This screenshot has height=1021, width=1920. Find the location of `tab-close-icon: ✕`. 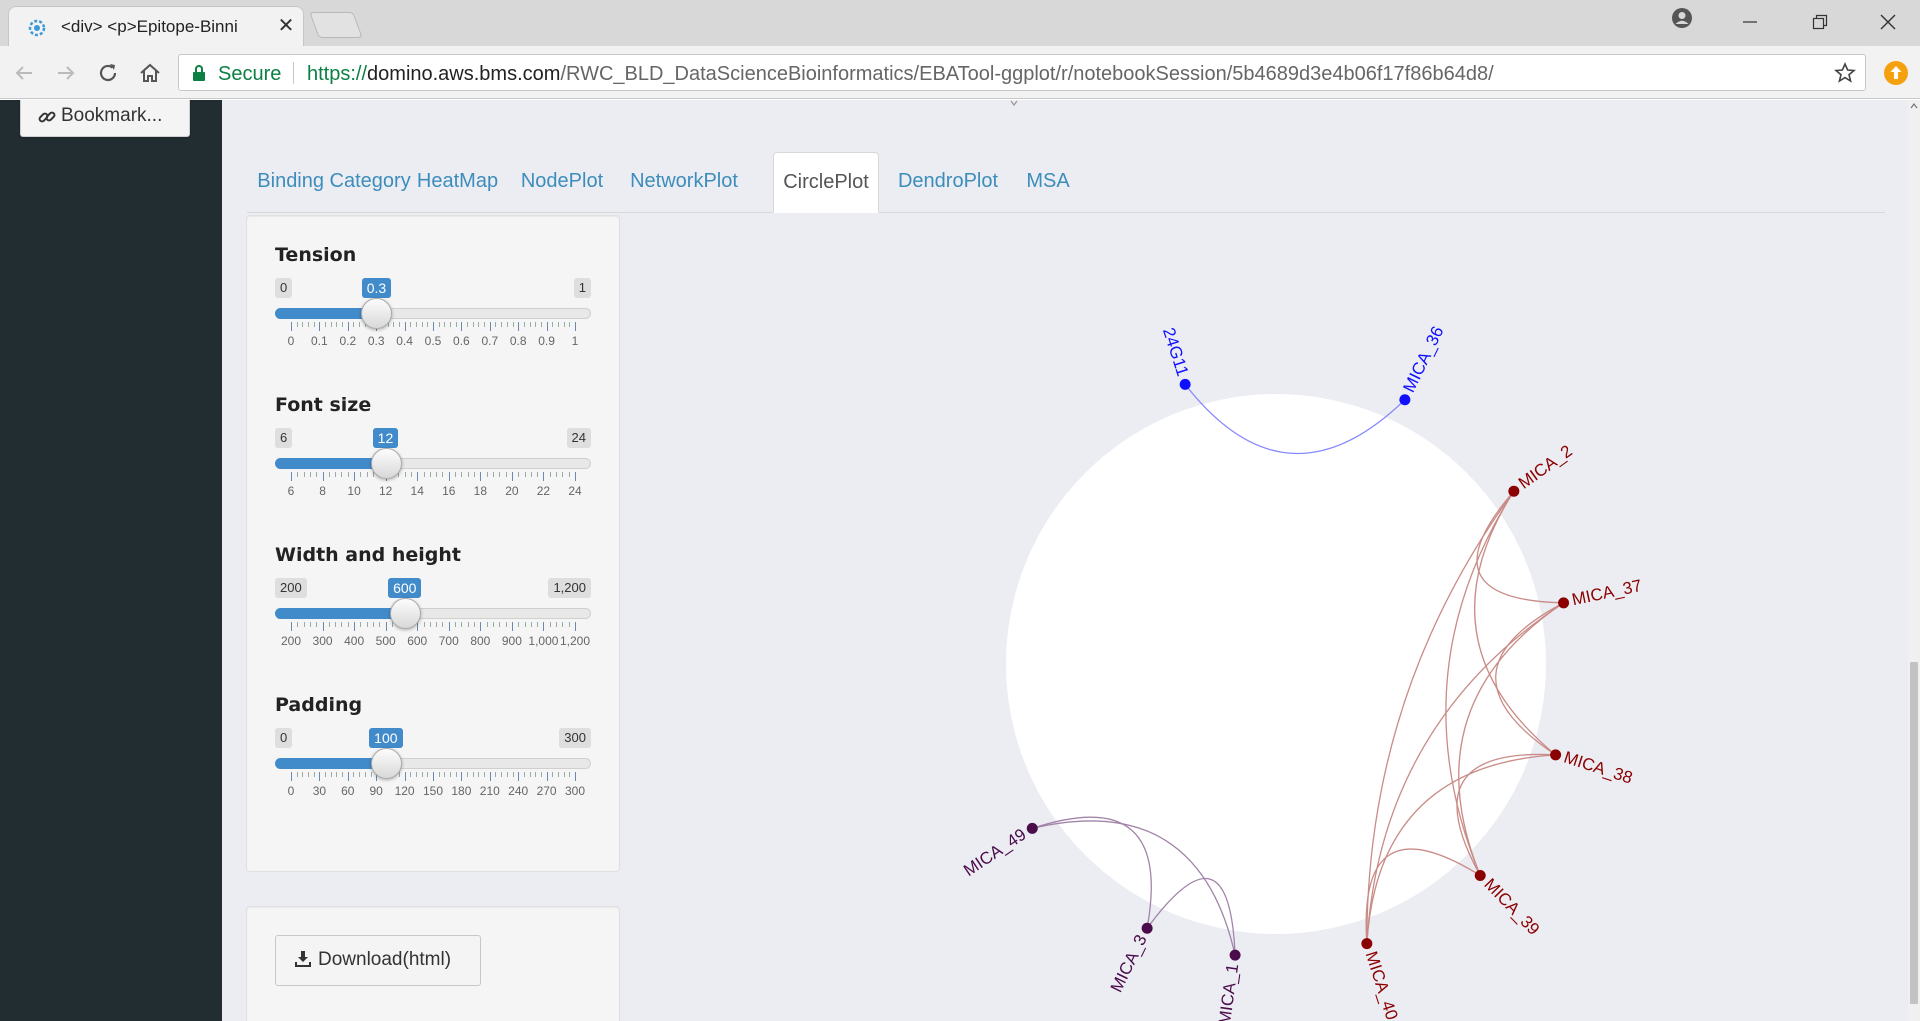

tab-close-icon: ✕ is located at coordinates (286, 26).